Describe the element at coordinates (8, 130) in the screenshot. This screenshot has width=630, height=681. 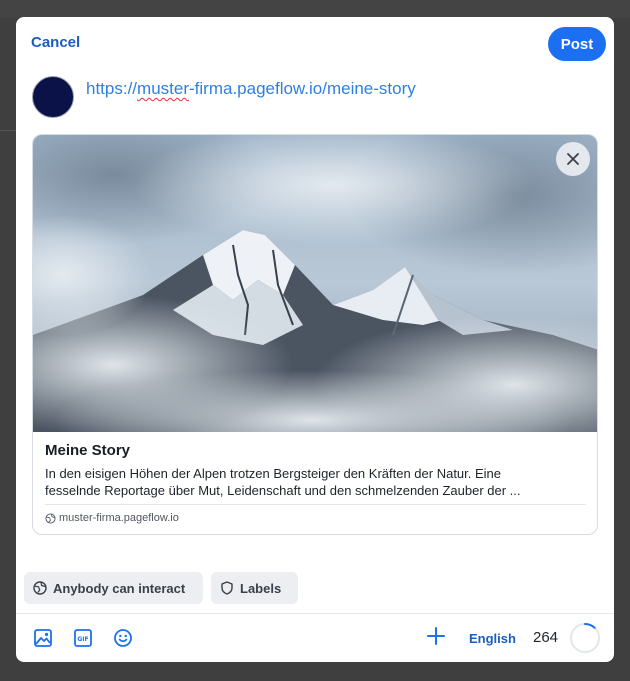
I see `background-divider` at that location.